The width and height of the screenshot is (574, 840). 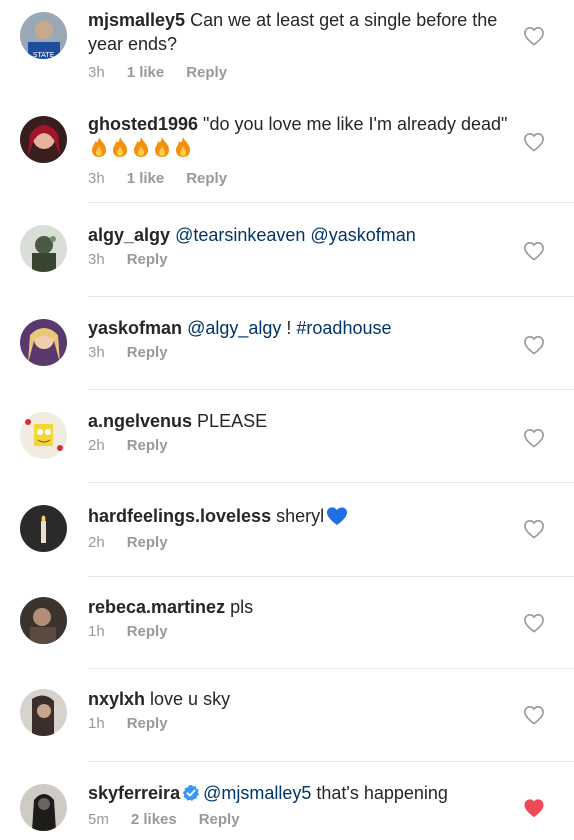 I want to click on mention-link: @tearsinkeaven, so click(x=240, y=235).